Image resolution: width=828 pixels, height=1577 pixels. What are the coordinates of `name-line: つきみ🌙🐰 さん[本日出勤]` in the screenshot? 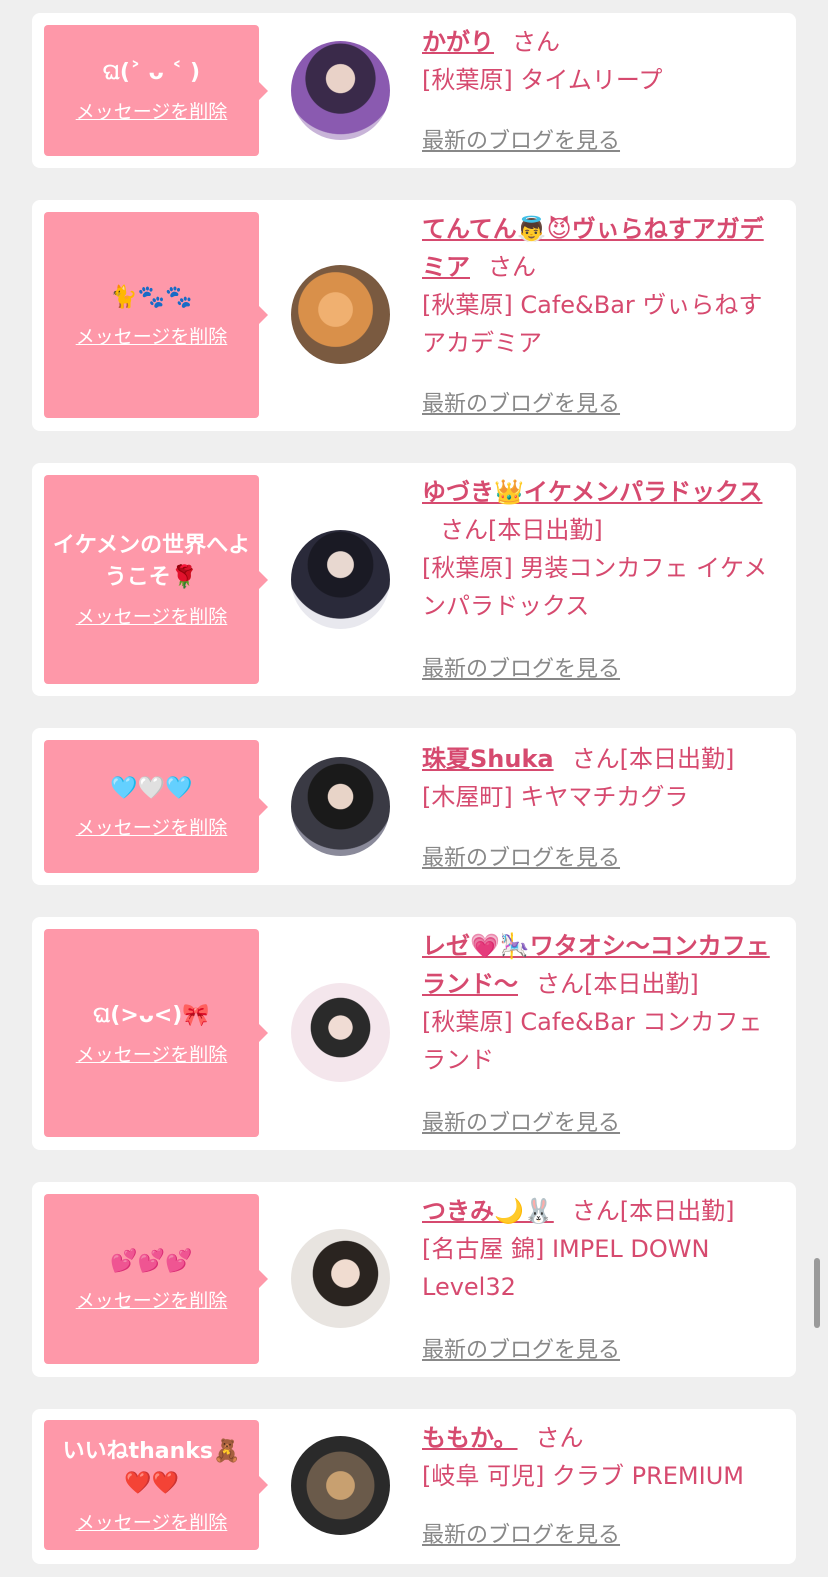 It's located at (602, 1211).